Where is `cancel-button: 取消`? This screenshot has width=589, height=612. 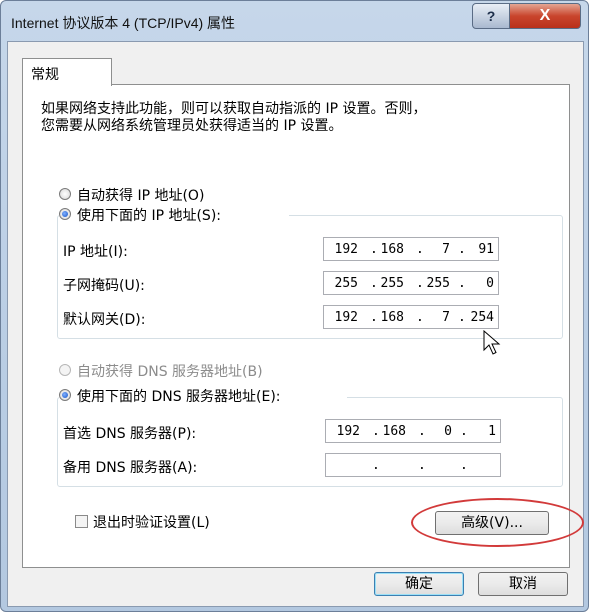
cancel-button: 取消 is located at coordinates (523, 584).